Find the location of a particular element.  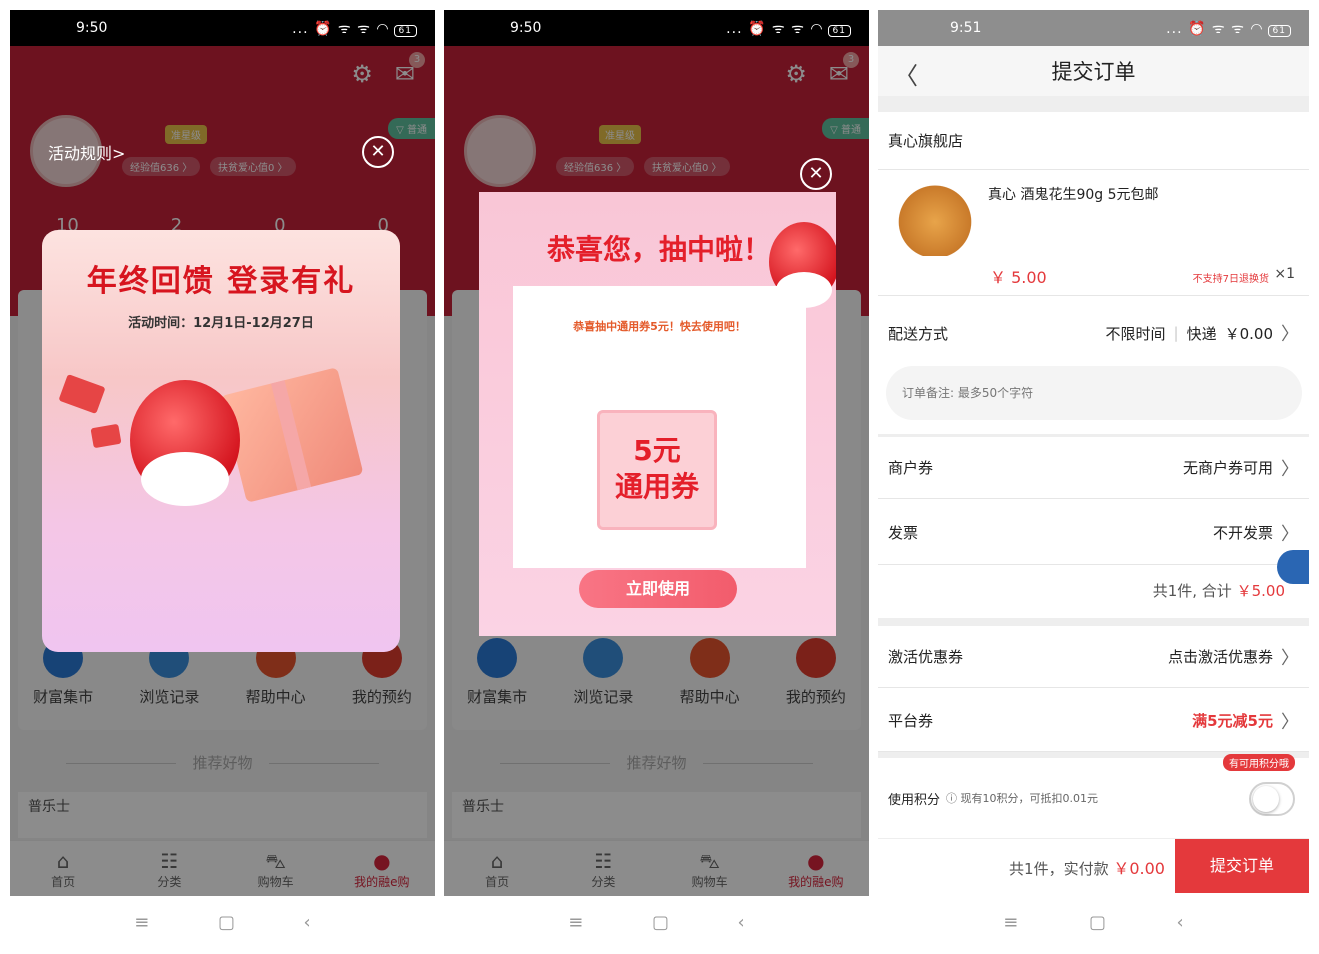

back-arrow-icon: 〈 is located at coordinates (906, 73).